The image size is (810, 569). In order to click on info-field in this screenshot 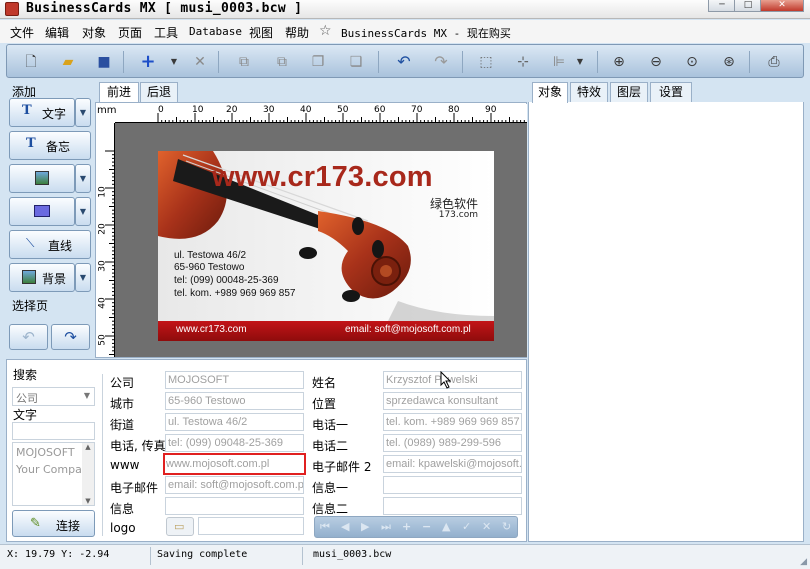, I will do `click(234, 506)`.